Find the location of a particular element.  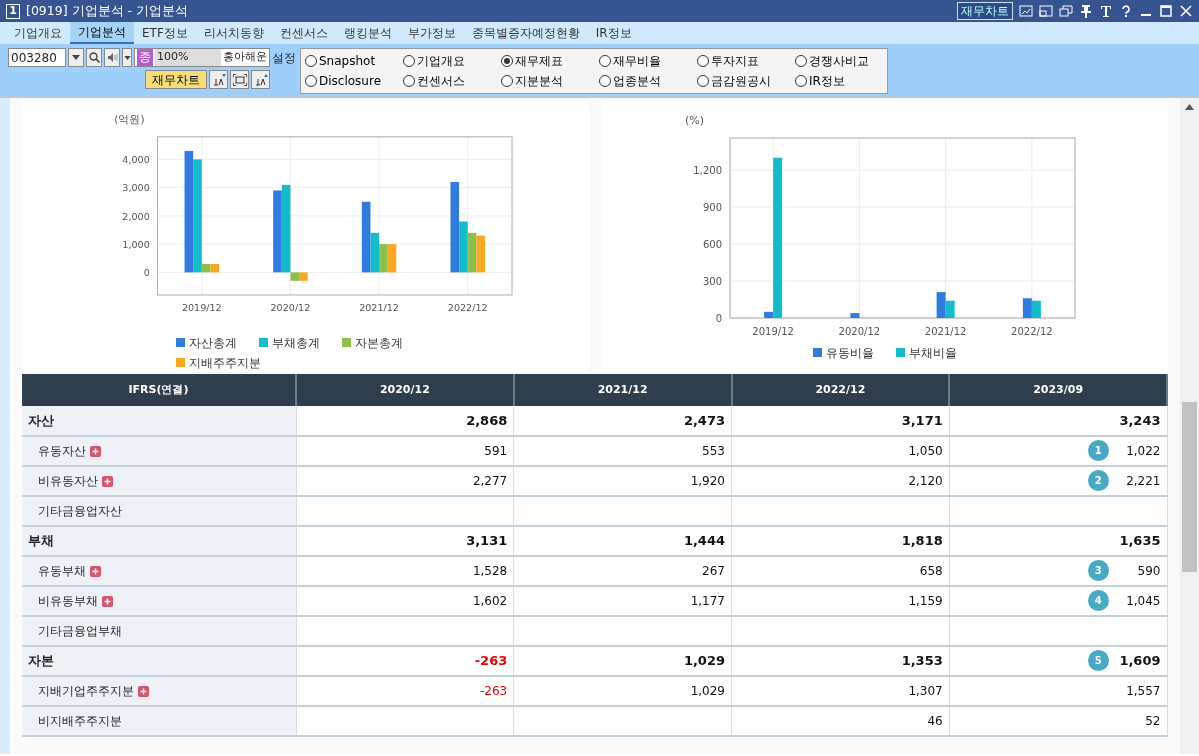

menu-tab: 부가정보 is located at coordinates (431, 33).